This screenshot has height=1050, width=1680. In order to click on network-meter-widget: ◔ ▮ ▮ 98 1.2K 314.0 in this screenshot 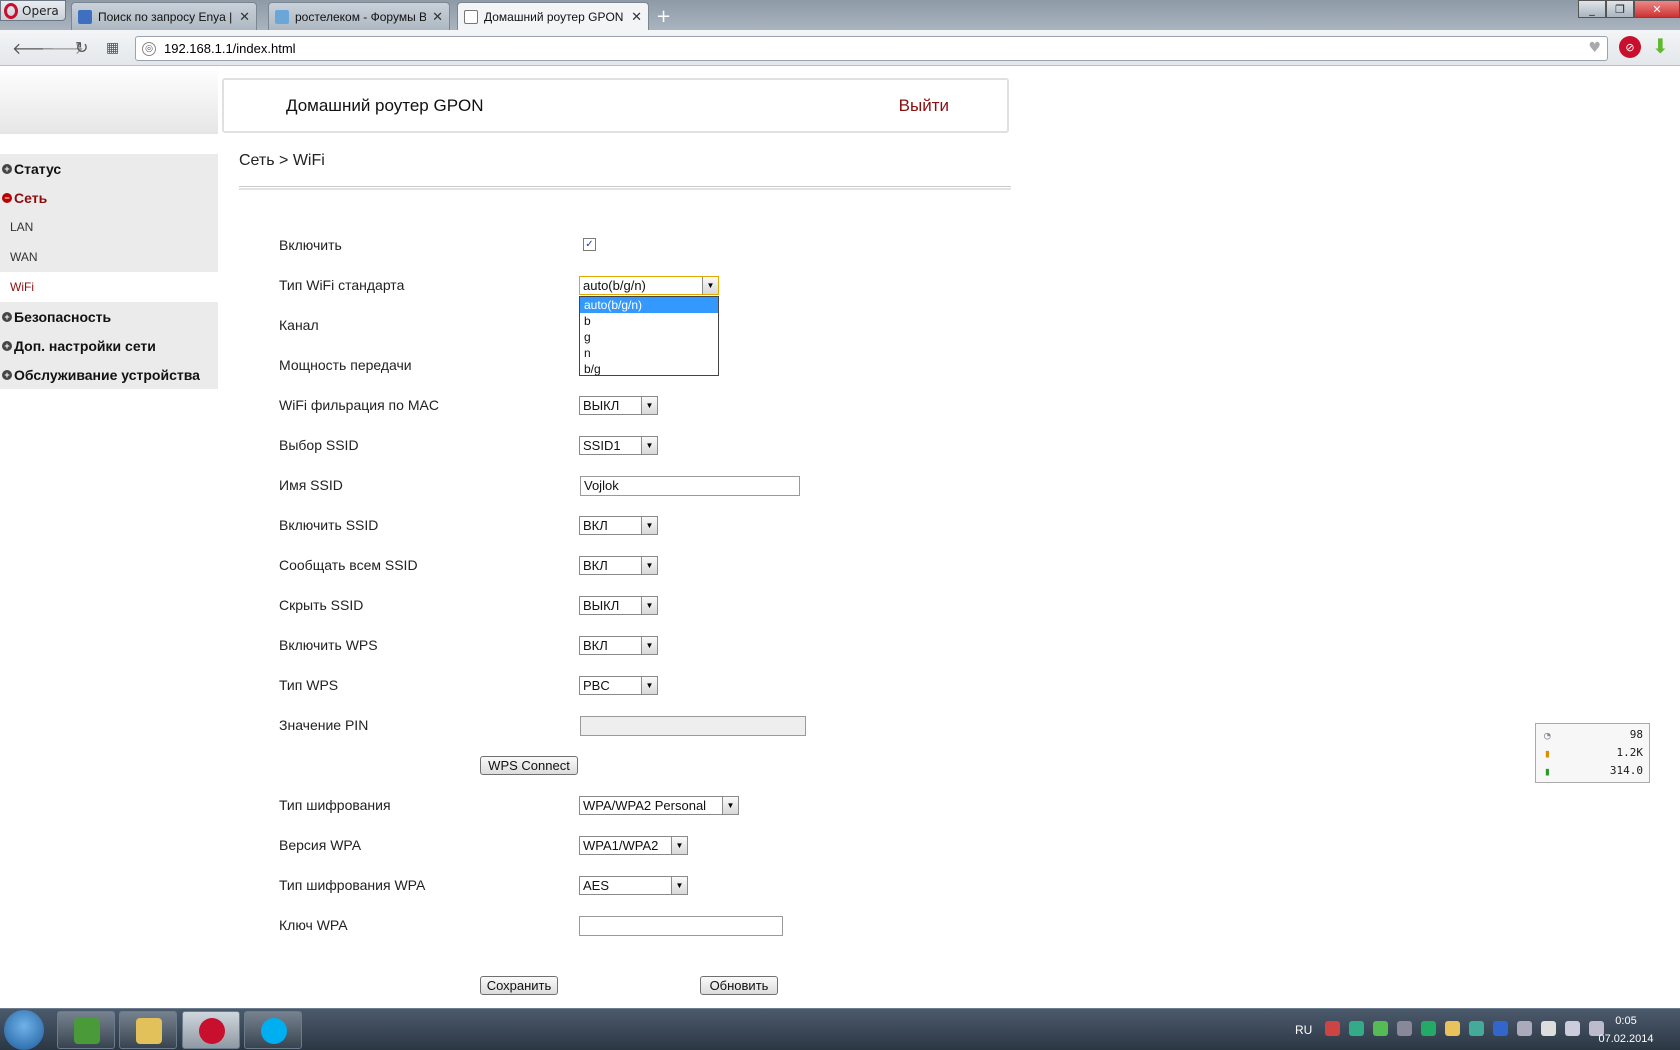, I will do `click(1592, 753)`.